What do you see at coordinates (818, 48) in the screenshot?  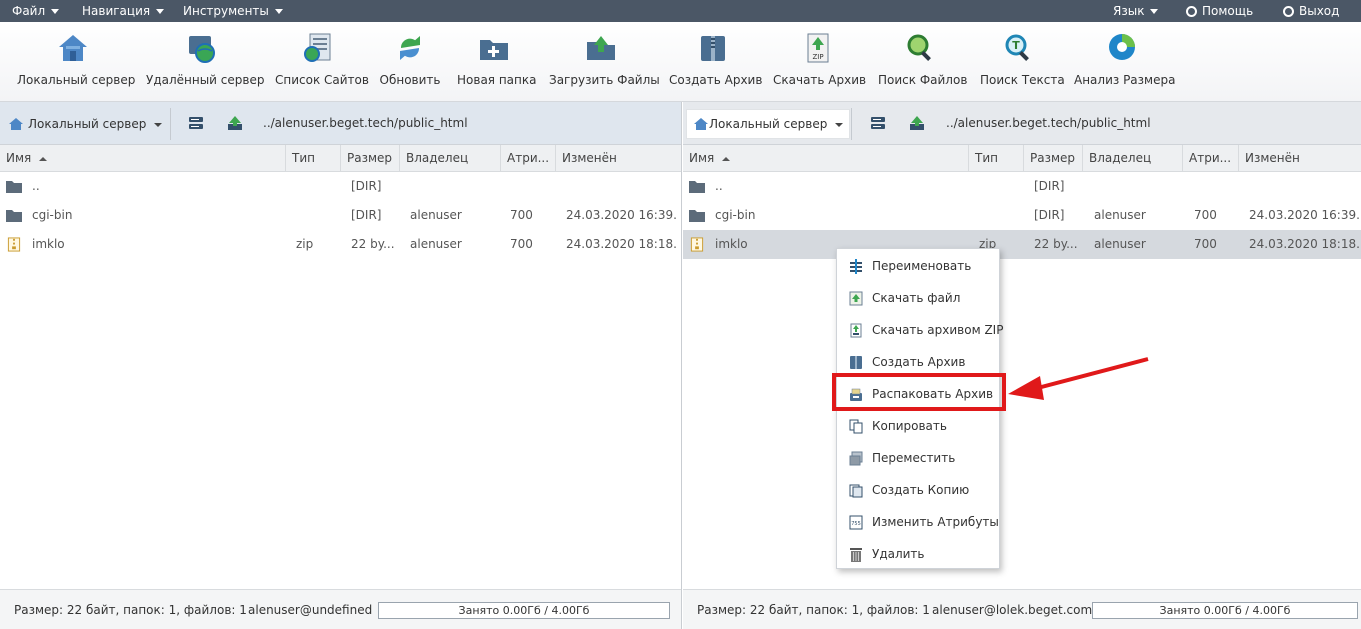 I see `zip-download-icon: ZIP` at bounding box center [818, 48].